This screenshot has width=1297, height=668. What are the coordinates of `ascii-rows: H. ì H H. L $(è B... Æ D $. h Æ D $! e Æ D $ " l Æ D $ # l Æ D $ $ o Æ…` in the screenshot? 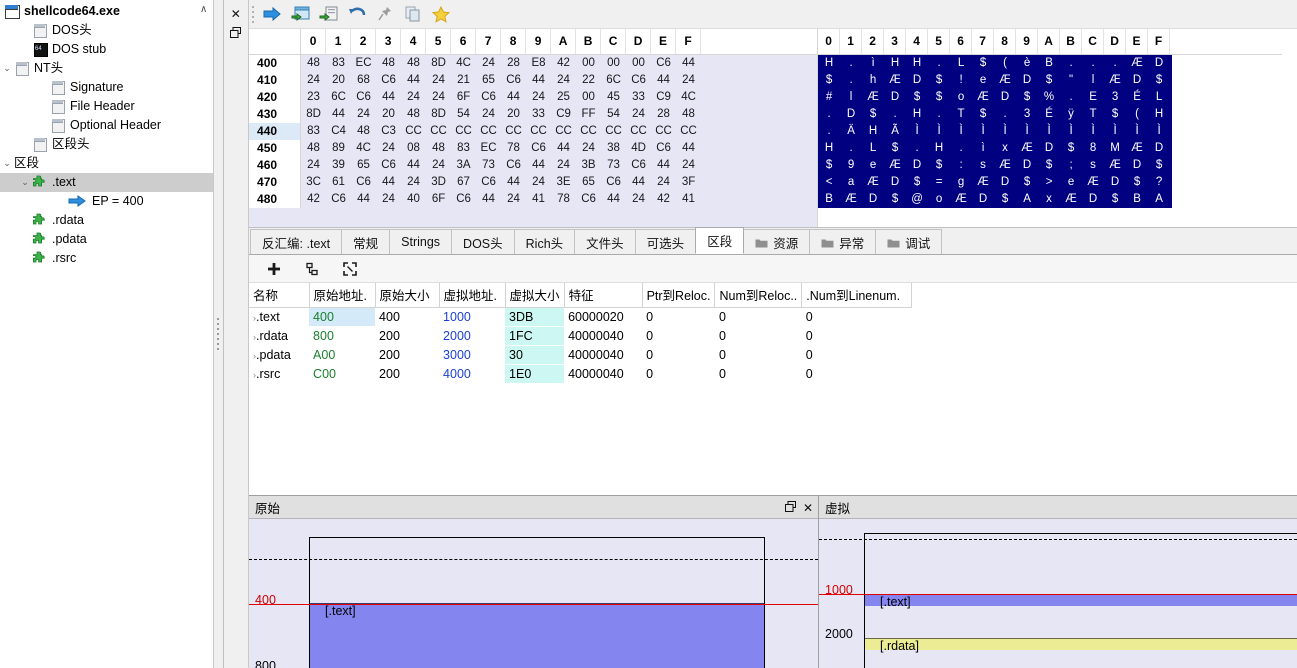 It's located at (1050, 141).